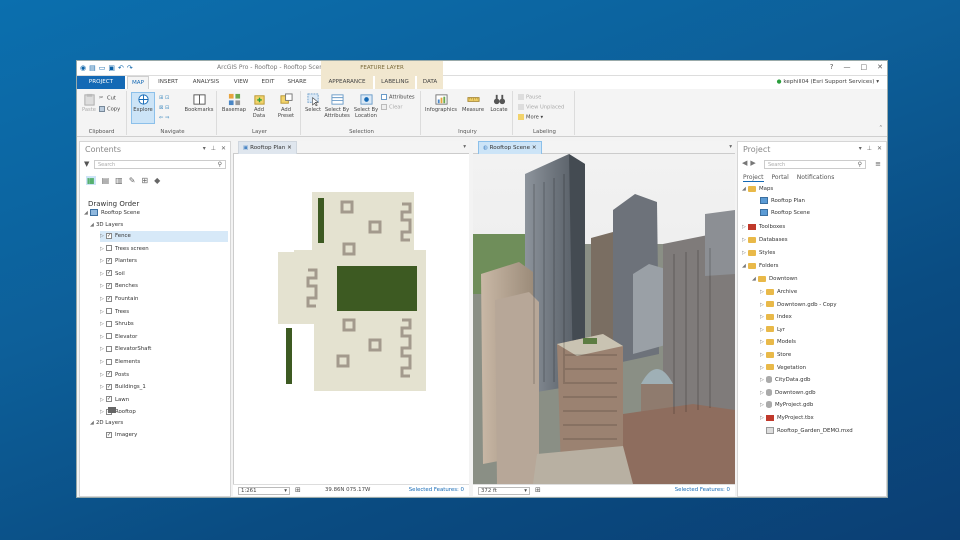  What do you see at coordinates (144, 180) in the screenshot?
I see `list-by-snapping-icon: ⊞` at bounding box center [144, 180].